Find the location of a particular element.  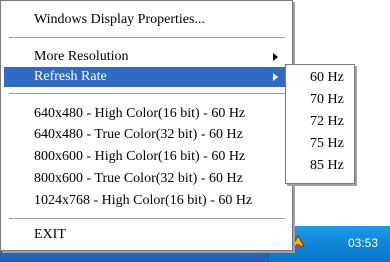

submenu-item-70hz: 70 Hz is located at coordinates (320, 100).